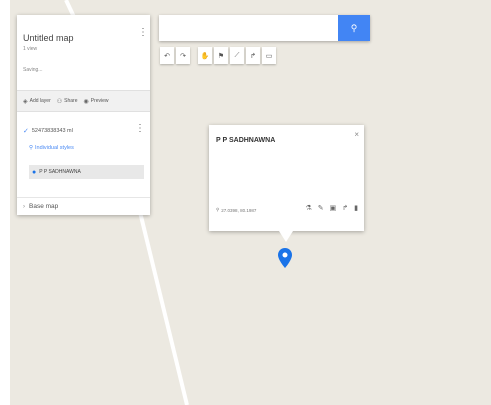 This screenshot has width=491, height=405. Describe the element at coordinates (52, 131) in the screenshot. I see `layer-name: 52473838343 ml` at that location.